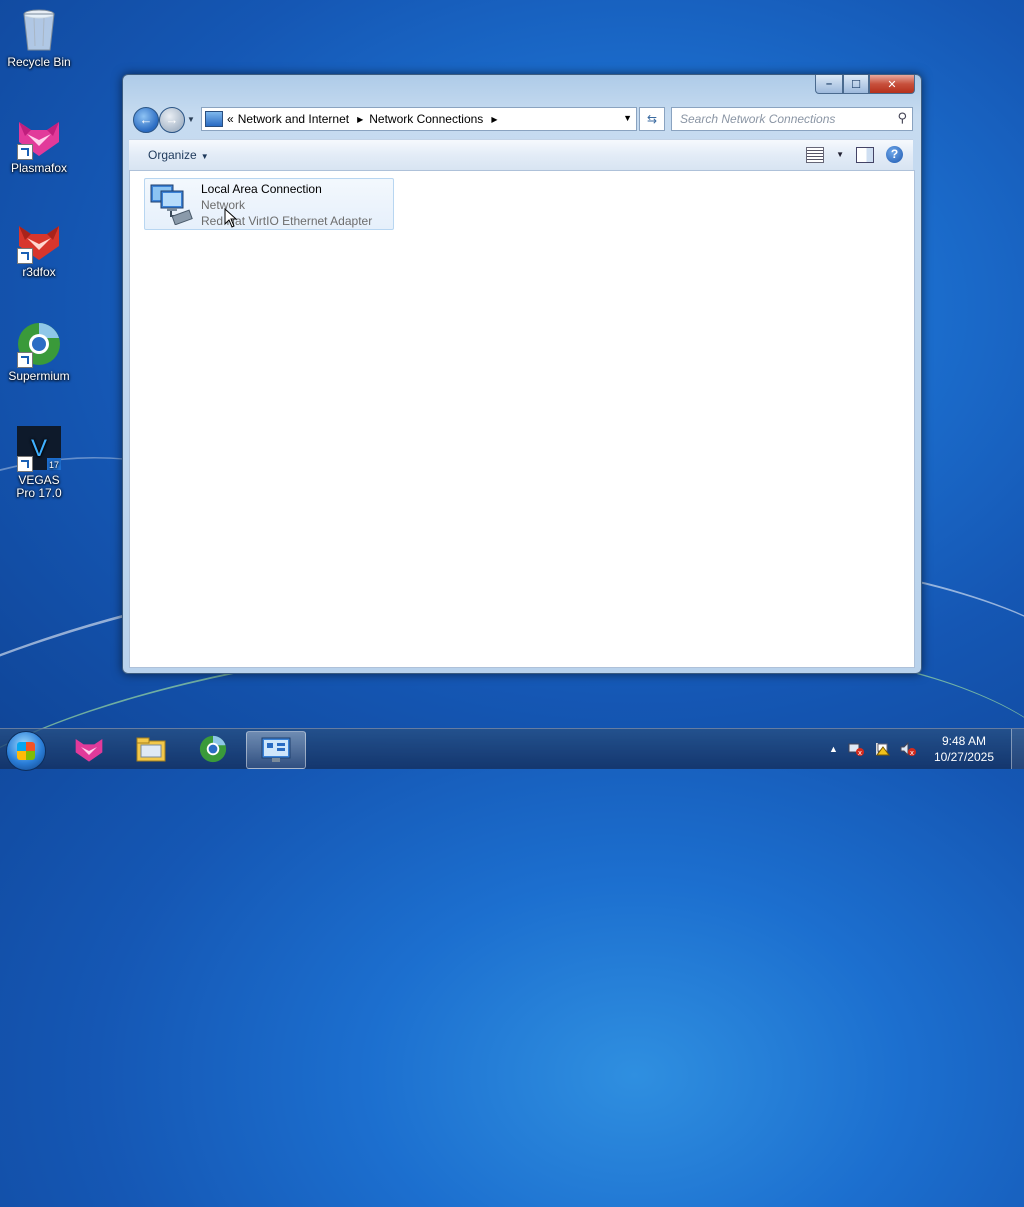 This screenshot has height=1207, width=1024. Describe the element at coordinates (902, 118) in the screenshot. I see `search-icon: ⚲` at that location.